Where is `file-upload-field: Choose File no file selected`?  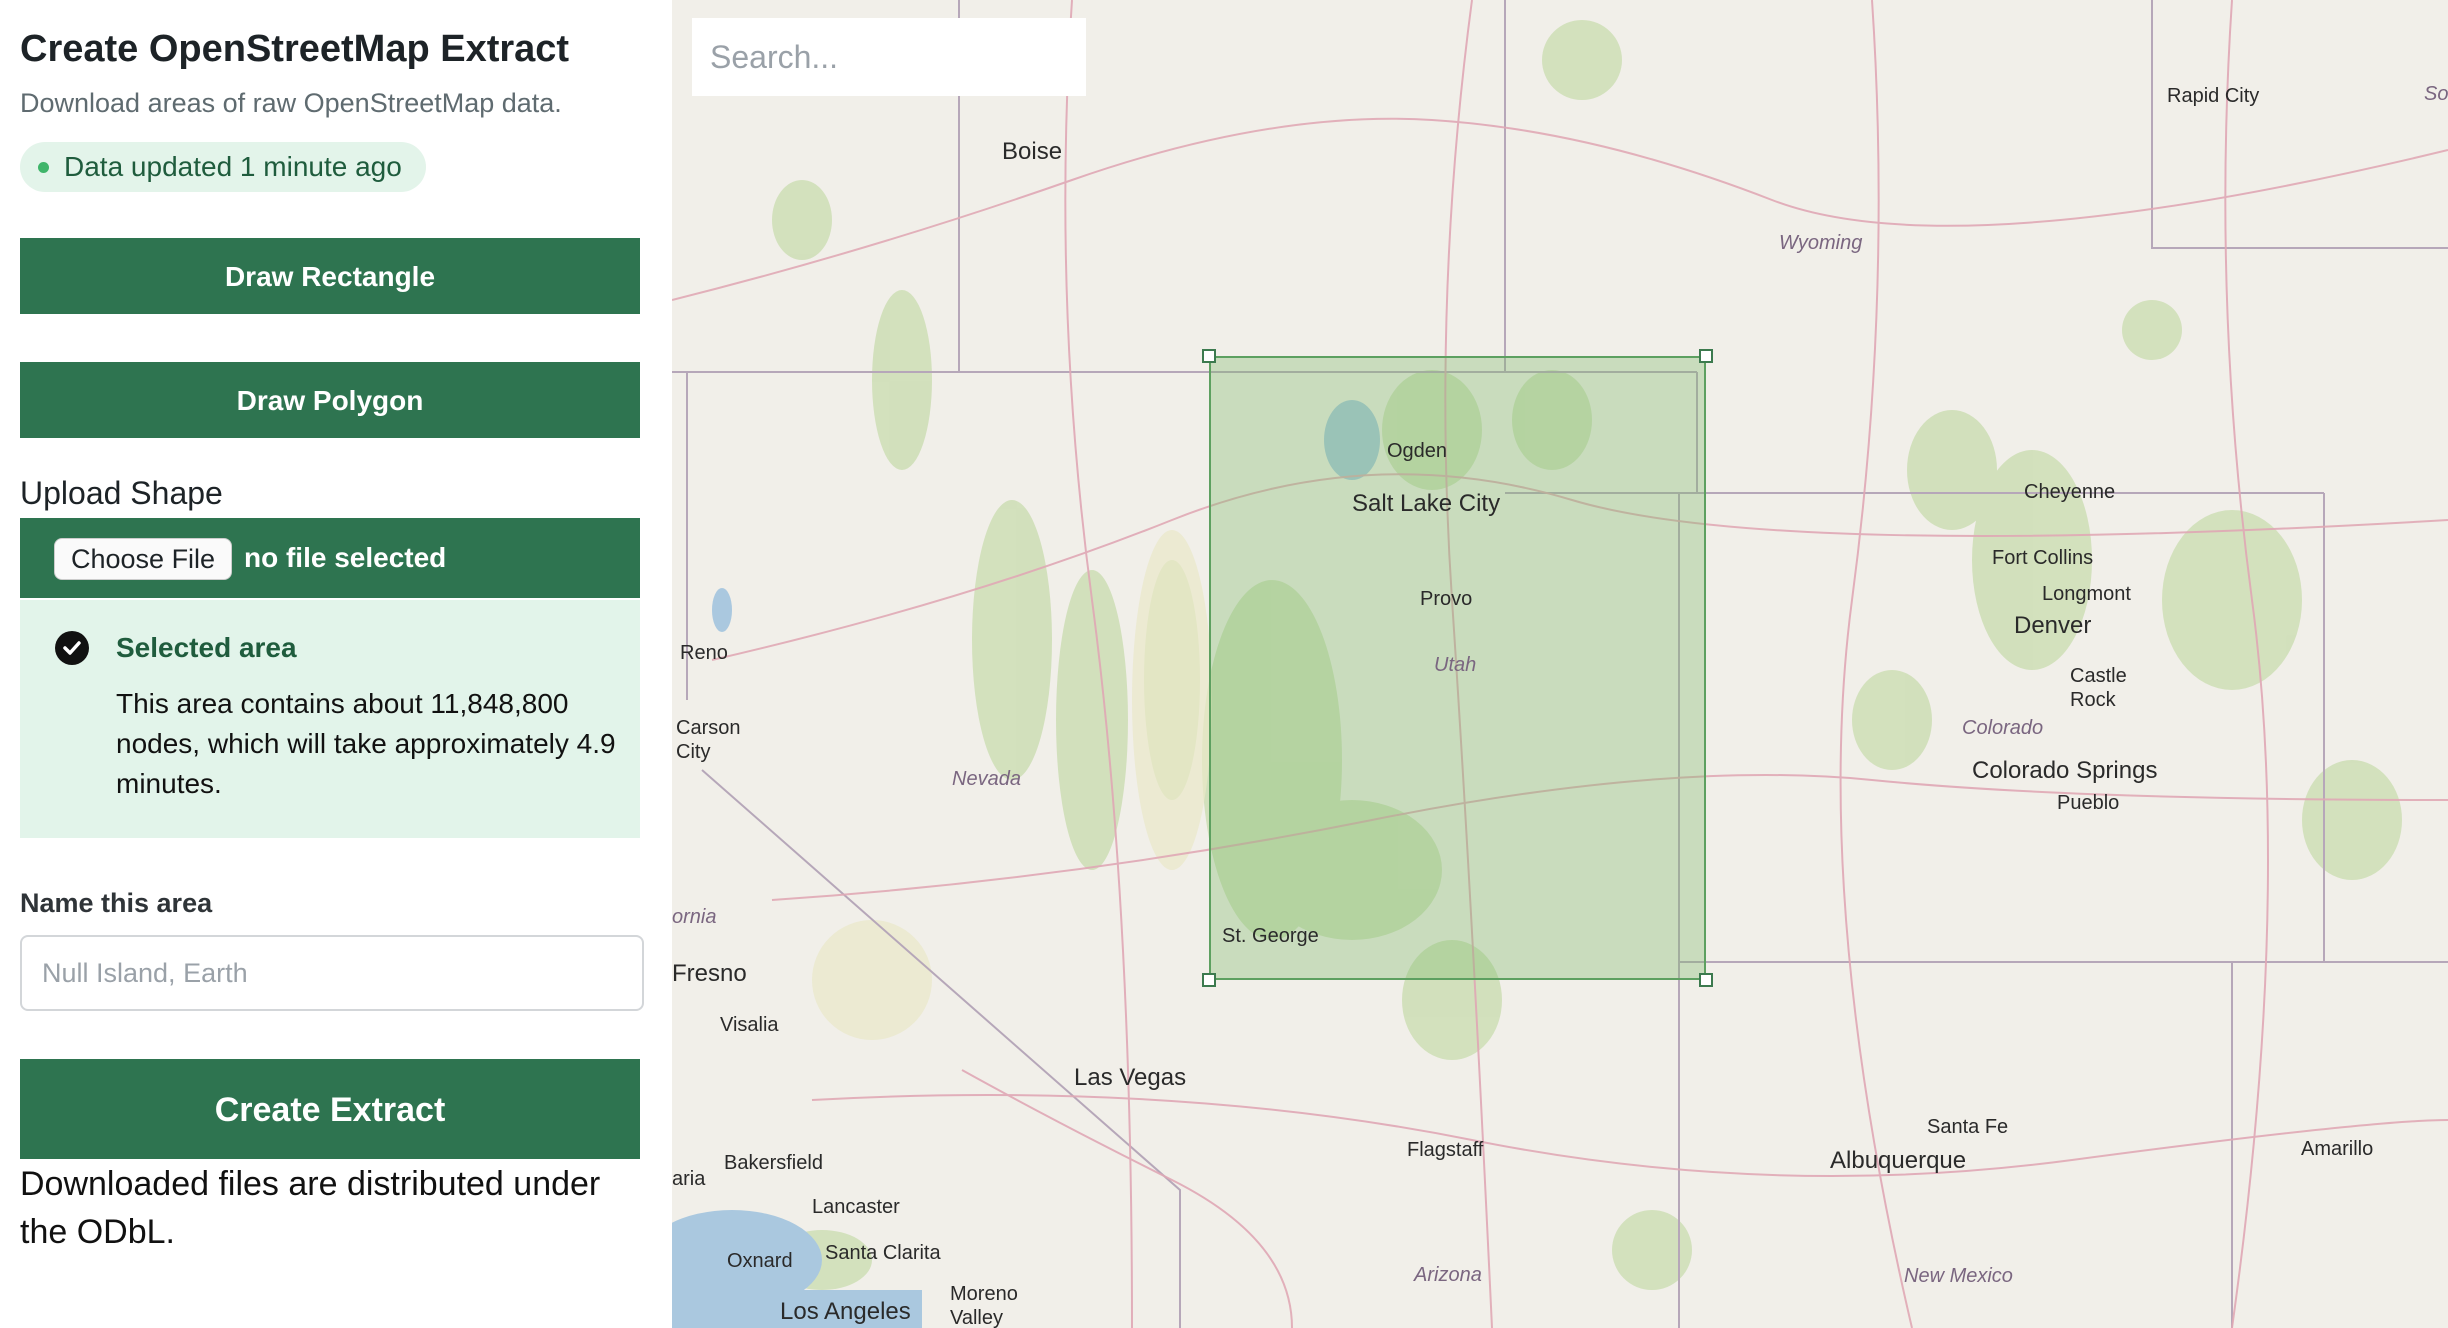 file-upload-field: Choose File no file selected is located at coordinates (330, 558).